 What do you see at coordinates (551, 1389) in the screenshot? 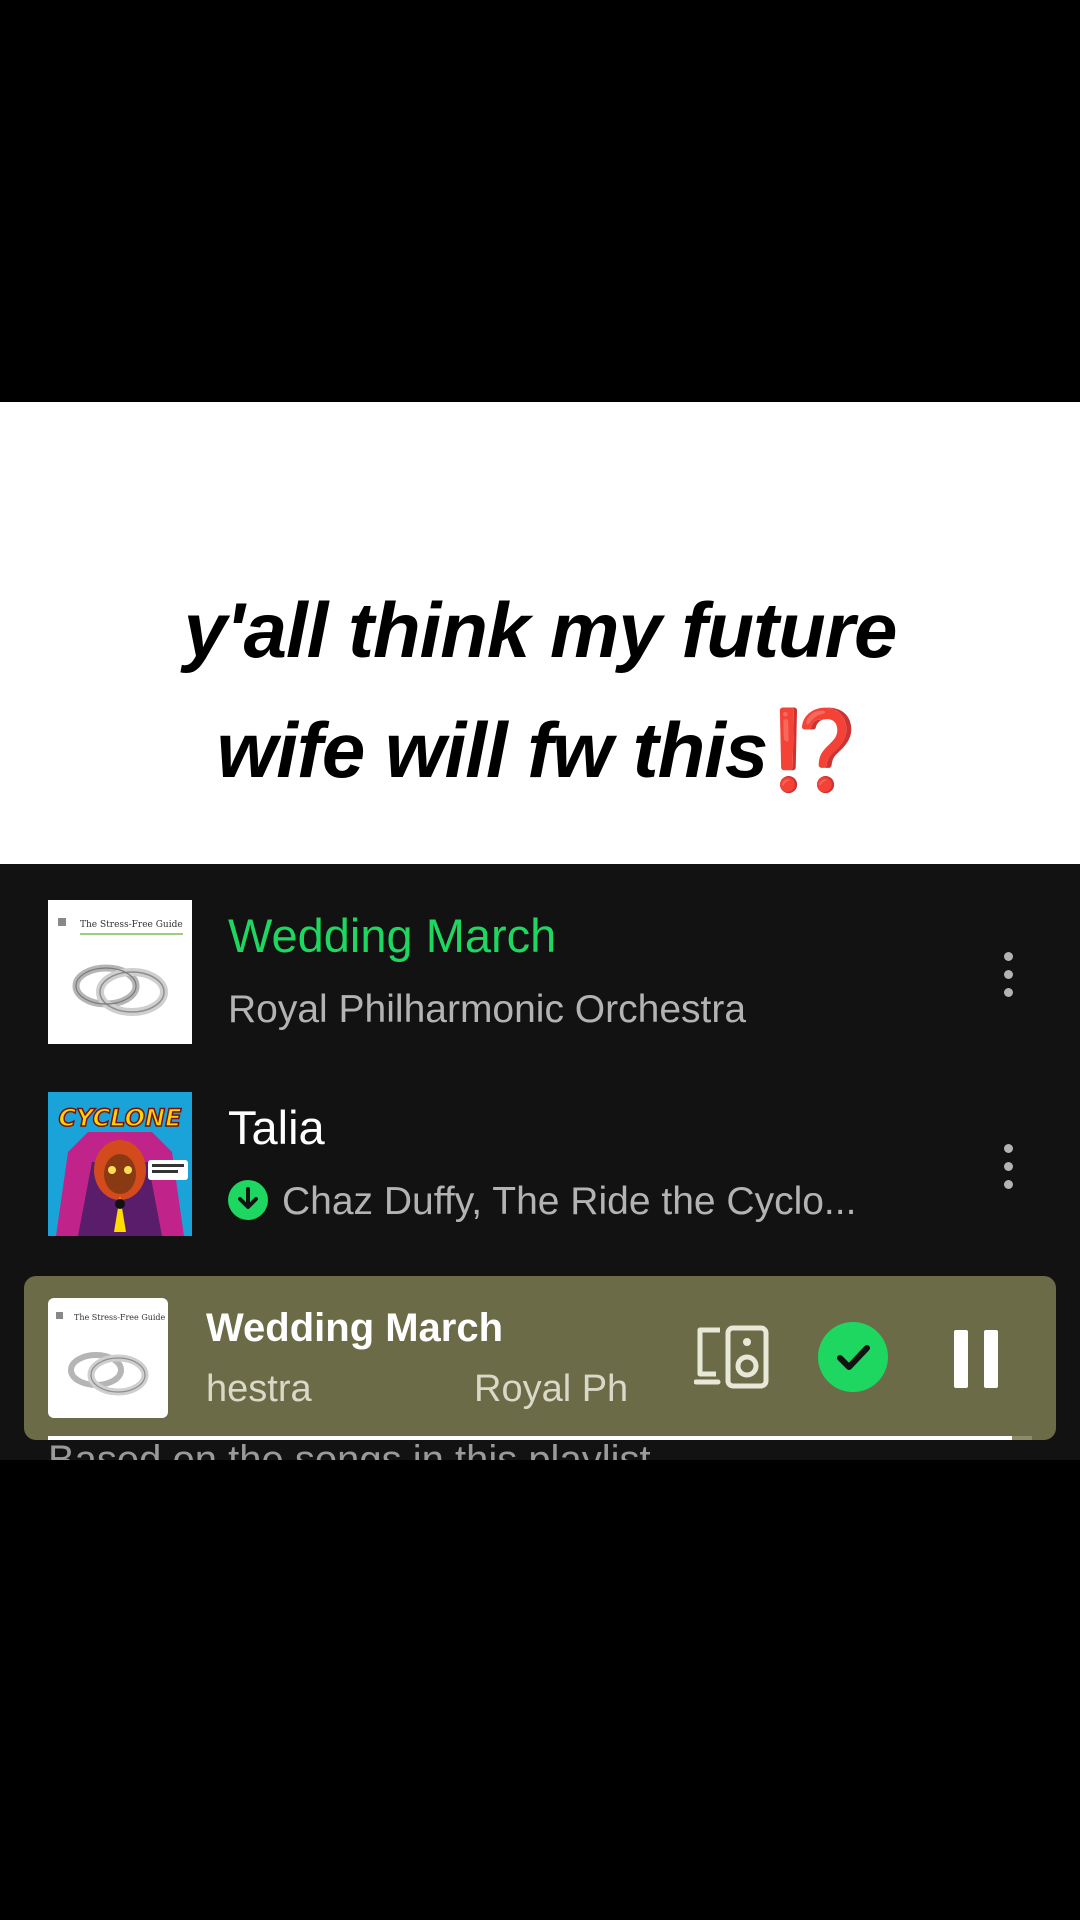
I see `now-playing-artist-part-b: Royal Ph` at bounding box center [551, 1389].